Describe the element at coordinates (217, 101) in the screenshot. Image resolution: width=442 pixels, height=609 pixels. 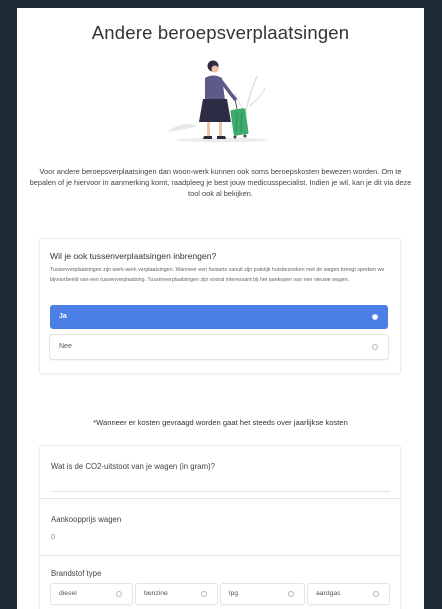
I see `woman-with-suitcase-illustration` at that location.